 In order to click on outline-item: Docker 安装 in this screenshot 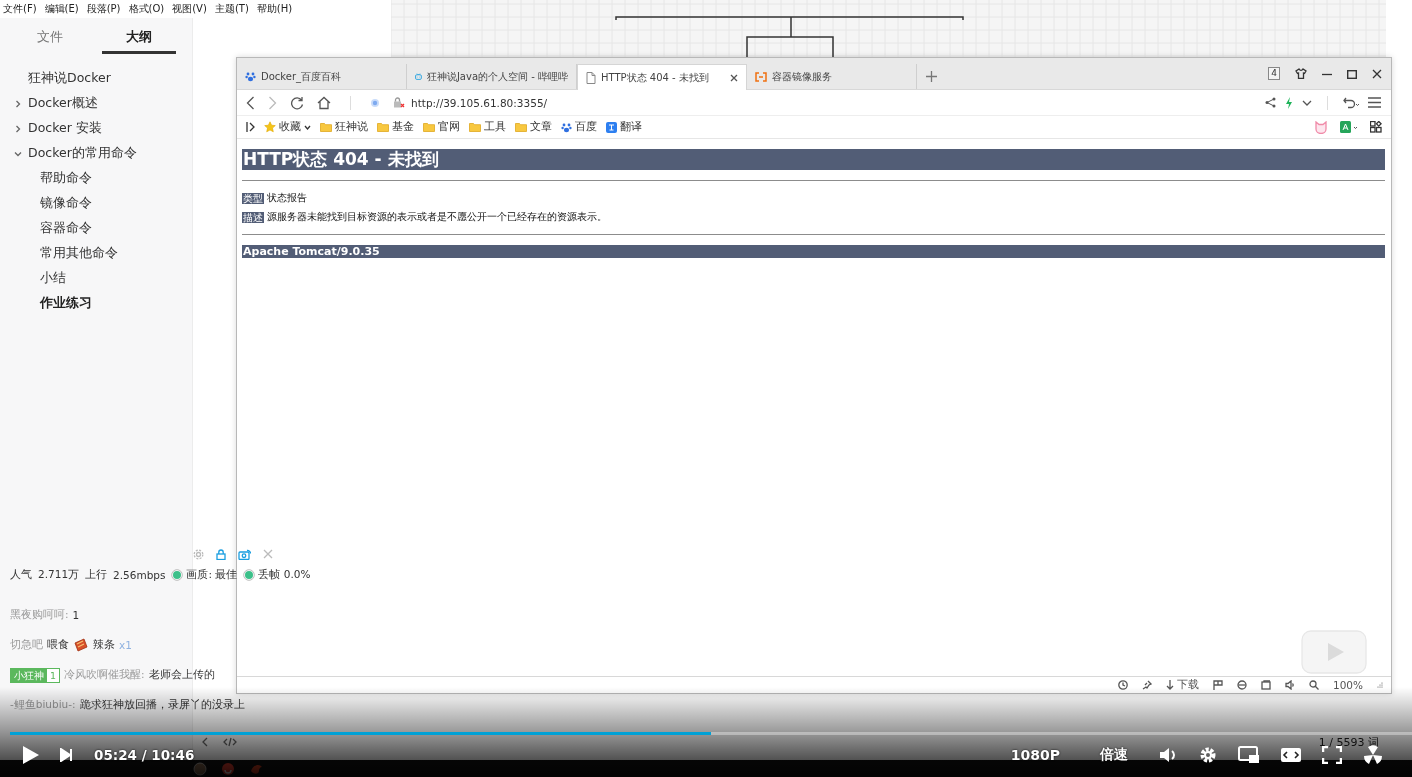, I will do `click(96, 128)`.